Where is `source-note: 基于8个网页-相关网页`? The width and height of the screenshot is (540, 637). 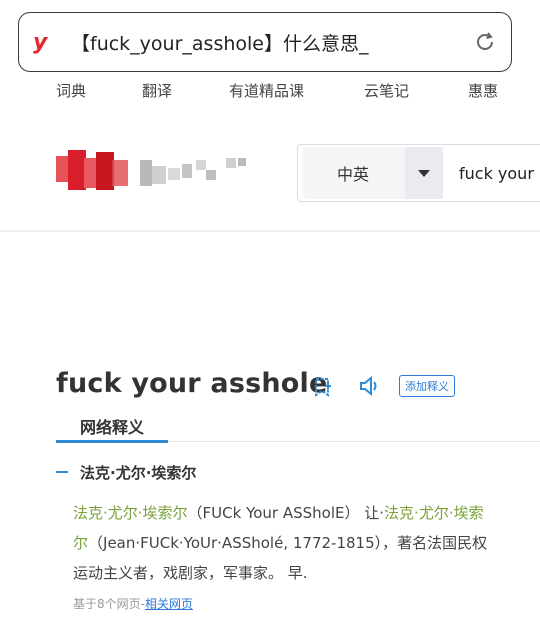 source-note: 基于8个网页-相关网页 is located at coordinates (133, 603).